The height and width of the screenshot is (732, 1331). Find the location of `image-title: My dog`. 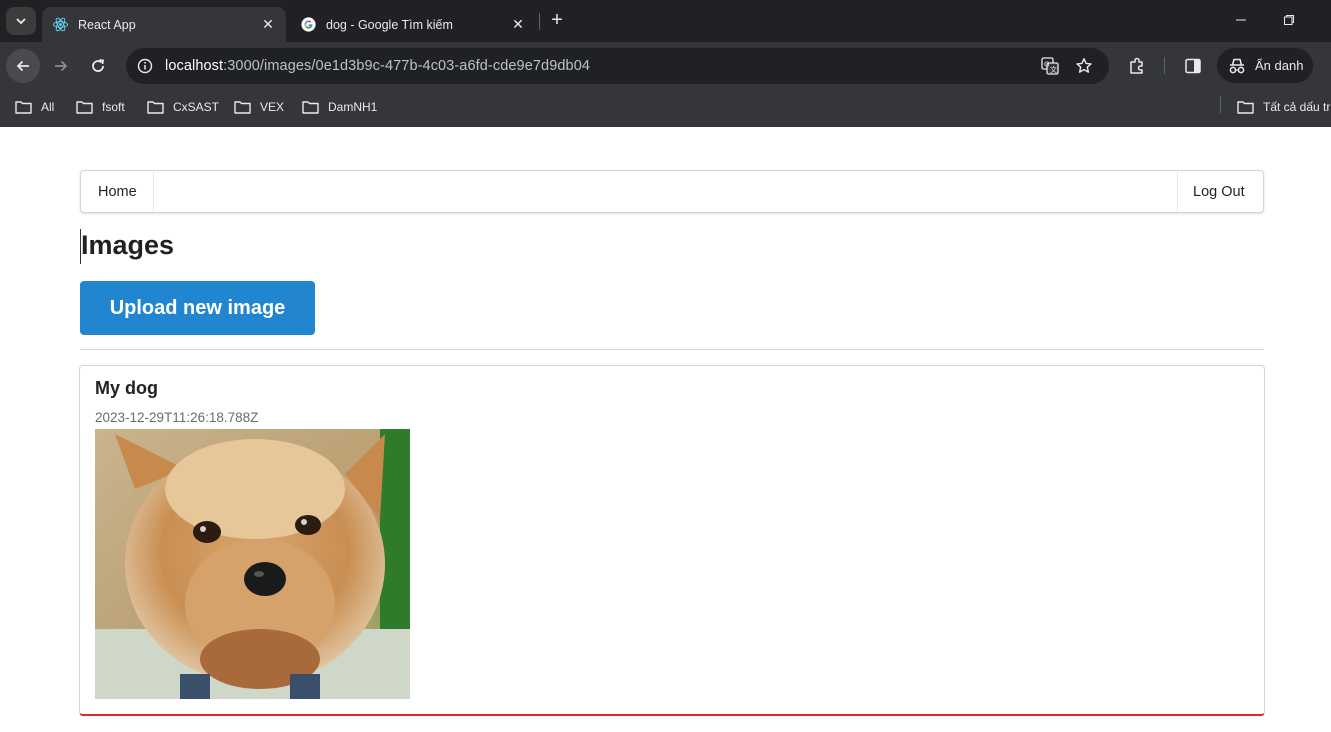

image-title: My dog is located at coordinates (126, 388).